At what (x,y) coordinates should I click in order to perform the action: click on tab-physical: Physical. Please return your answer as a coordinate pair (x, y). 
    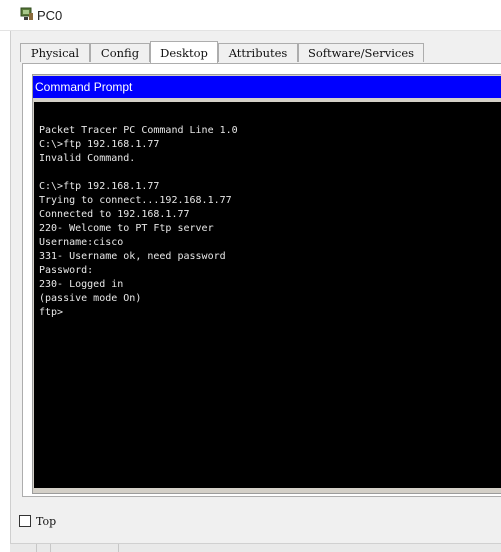
    Looking at the image, I should click on (55, 52).